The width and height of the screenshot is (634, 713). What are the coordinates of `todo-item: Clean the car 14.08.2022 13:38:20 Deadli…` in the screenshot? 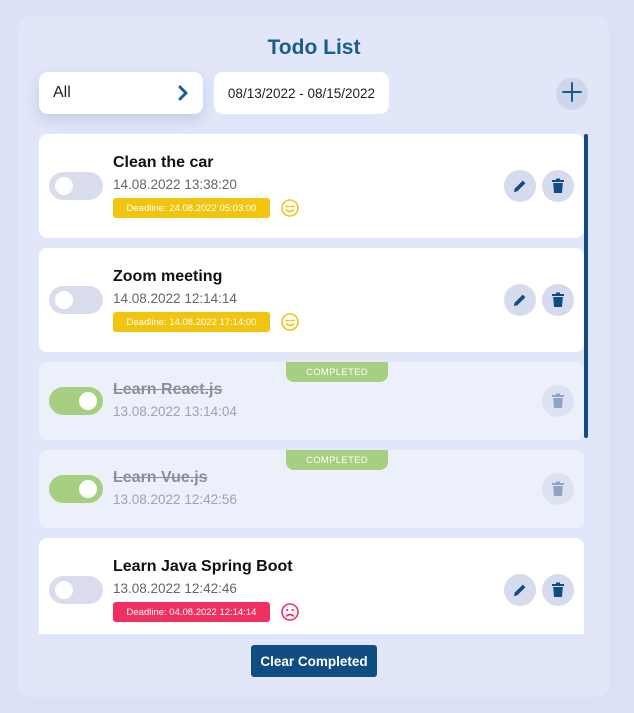 It's located at (311, 186).